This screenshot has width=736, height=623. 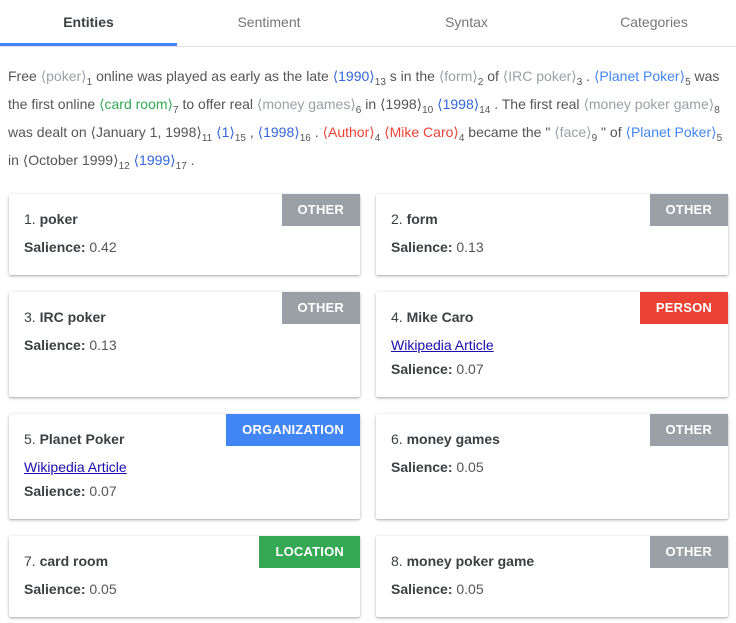 I want to click on entity-mention: ⟨poker⟩, so click(x=64, y=76).